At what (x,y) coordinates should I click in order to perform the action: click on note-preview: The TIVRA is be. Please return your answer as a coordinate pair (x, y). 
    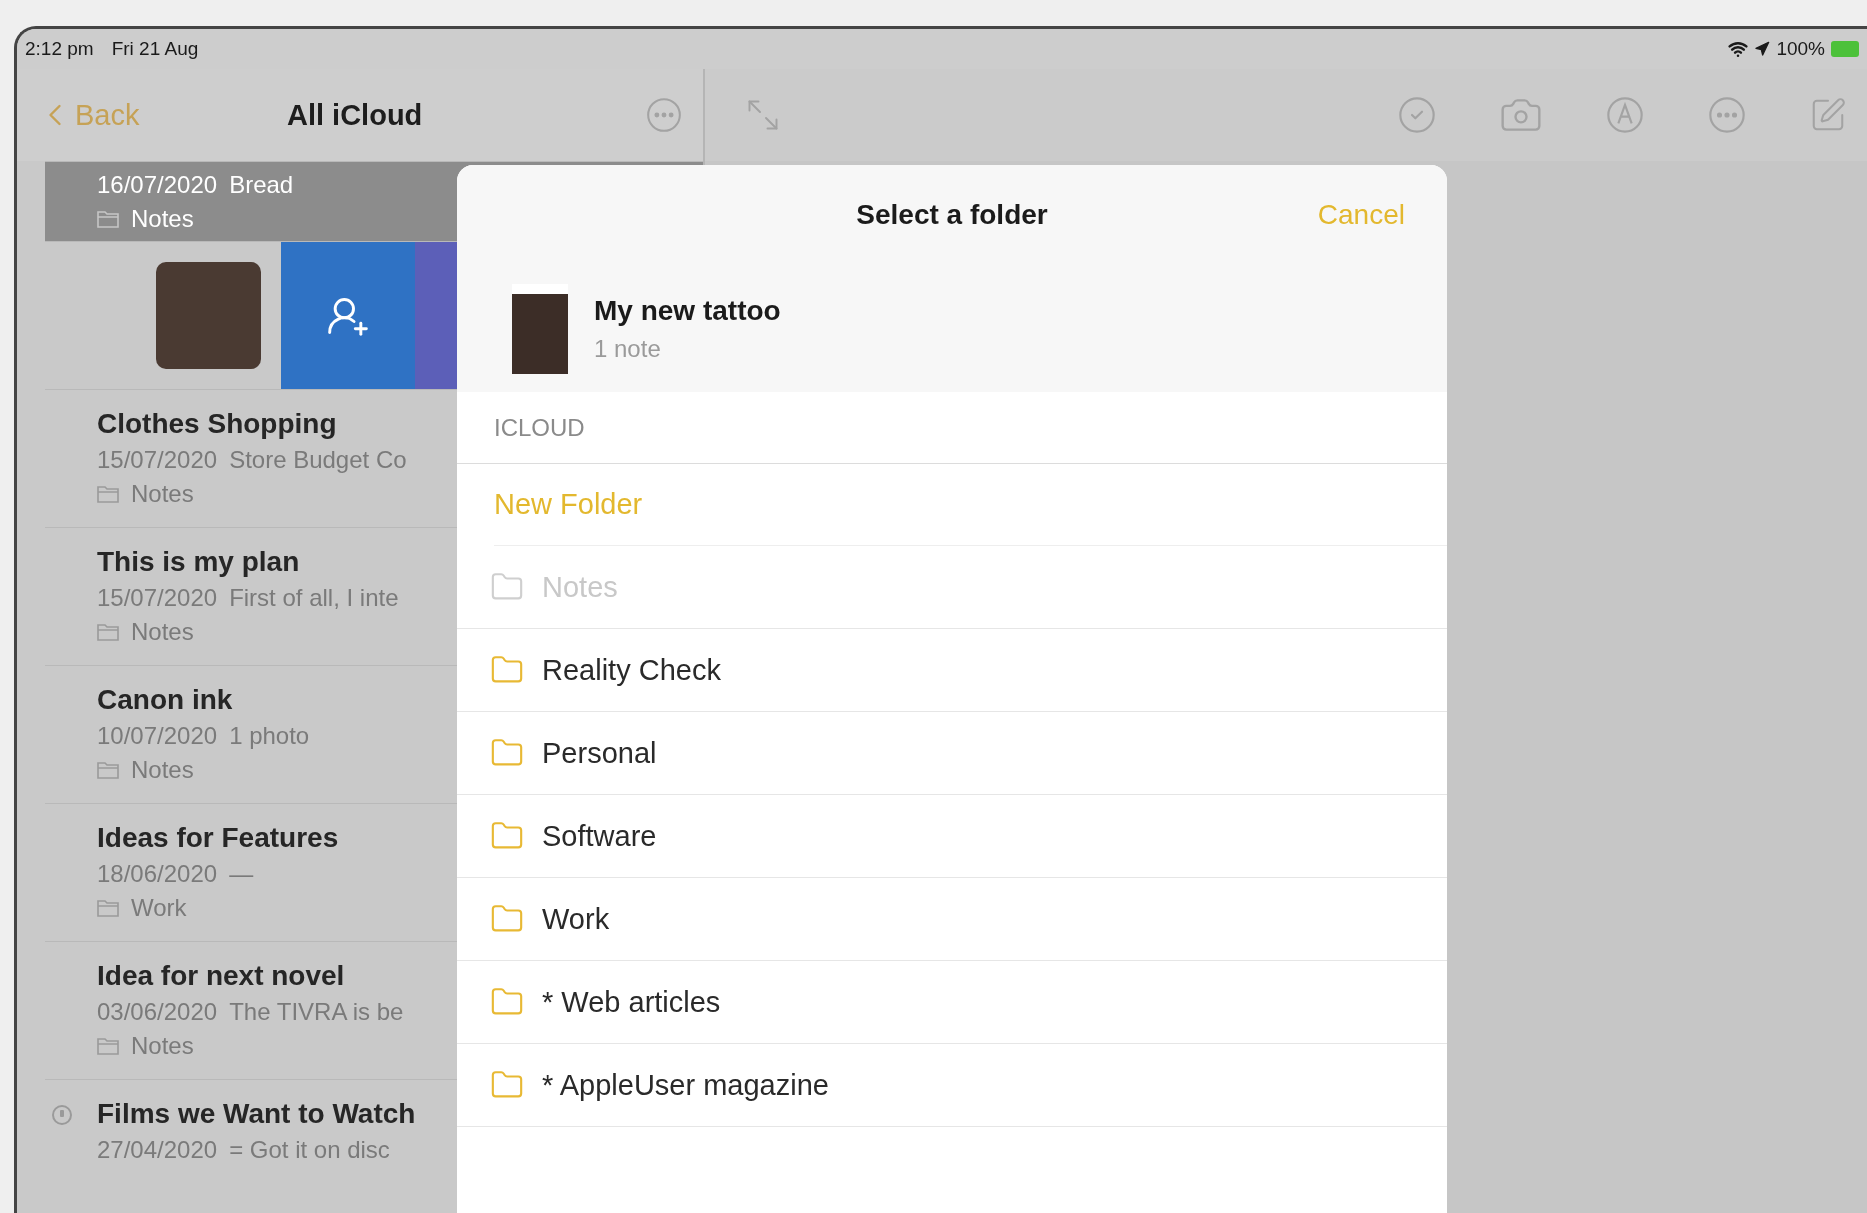
    Looking at the image, I should click on (316, 1012).